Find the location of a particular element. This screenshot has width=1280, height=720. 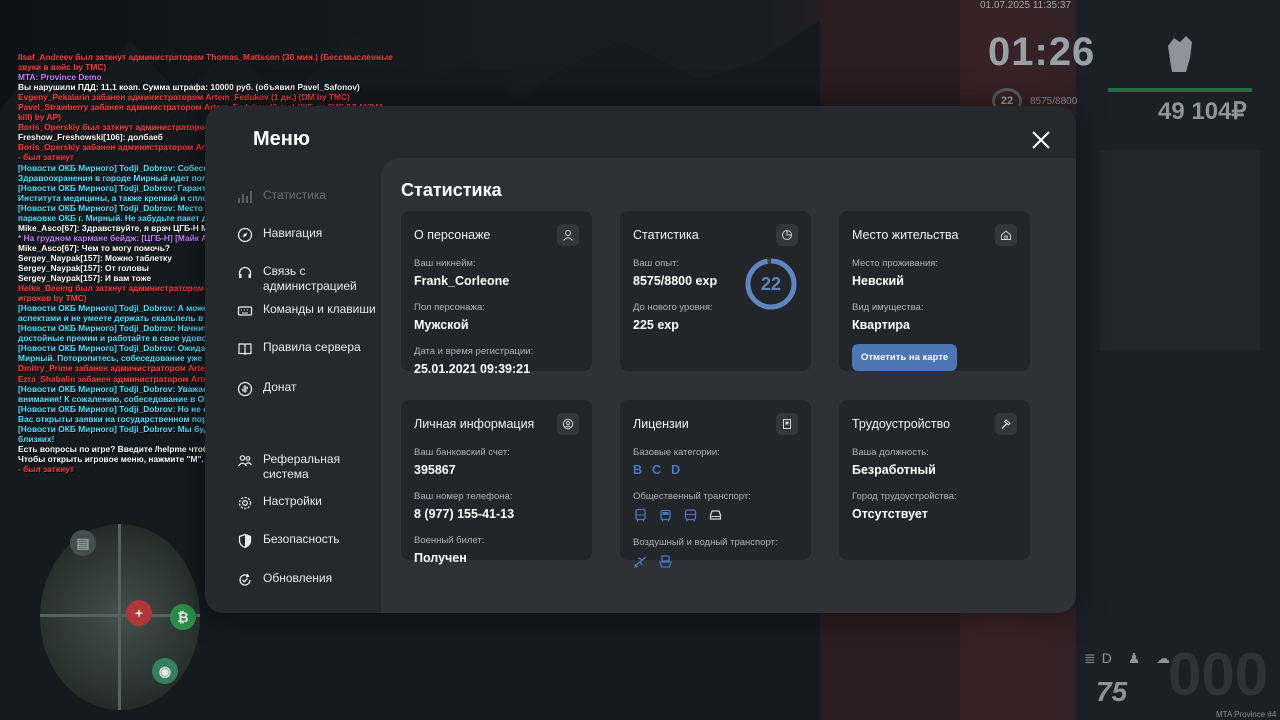

boat-icon is located at coordinates (665, 561).